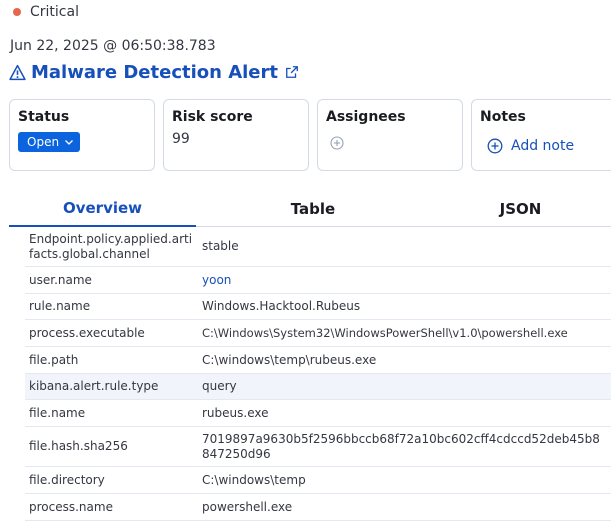 The width and height of the screenshot is (611, 527). Describe the element at coordinates (318, 413) in the screenshot. I see `table-row: file.name rubeus.exe` at that location.